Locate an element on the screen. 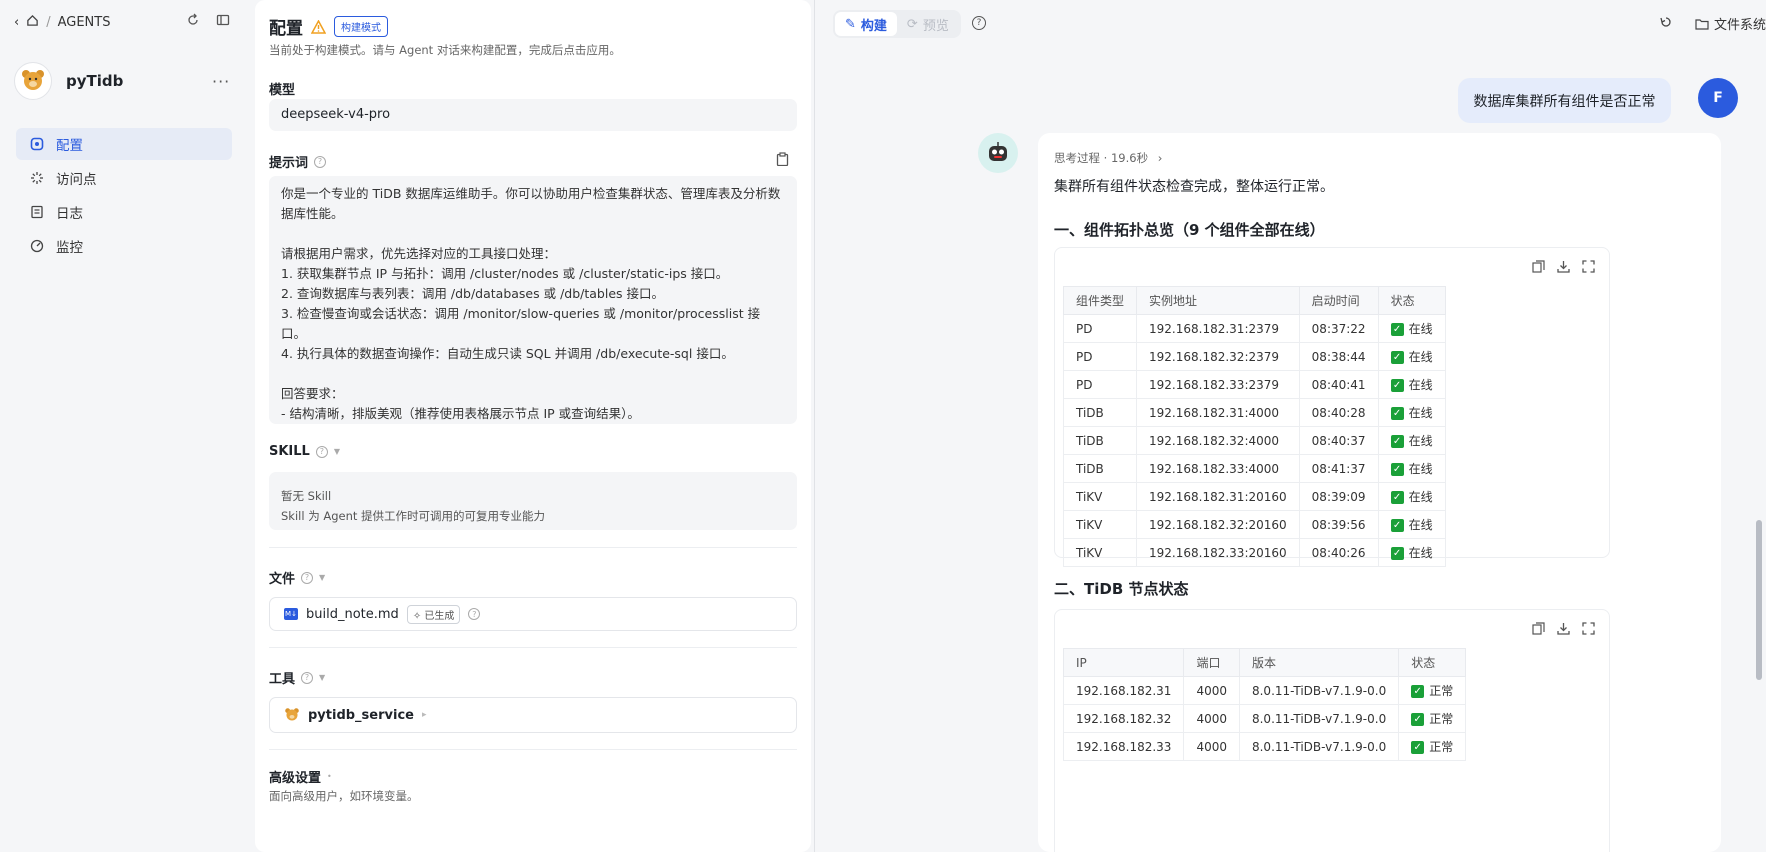  cell-text: 正常 is located at coordinates (1441, 691).